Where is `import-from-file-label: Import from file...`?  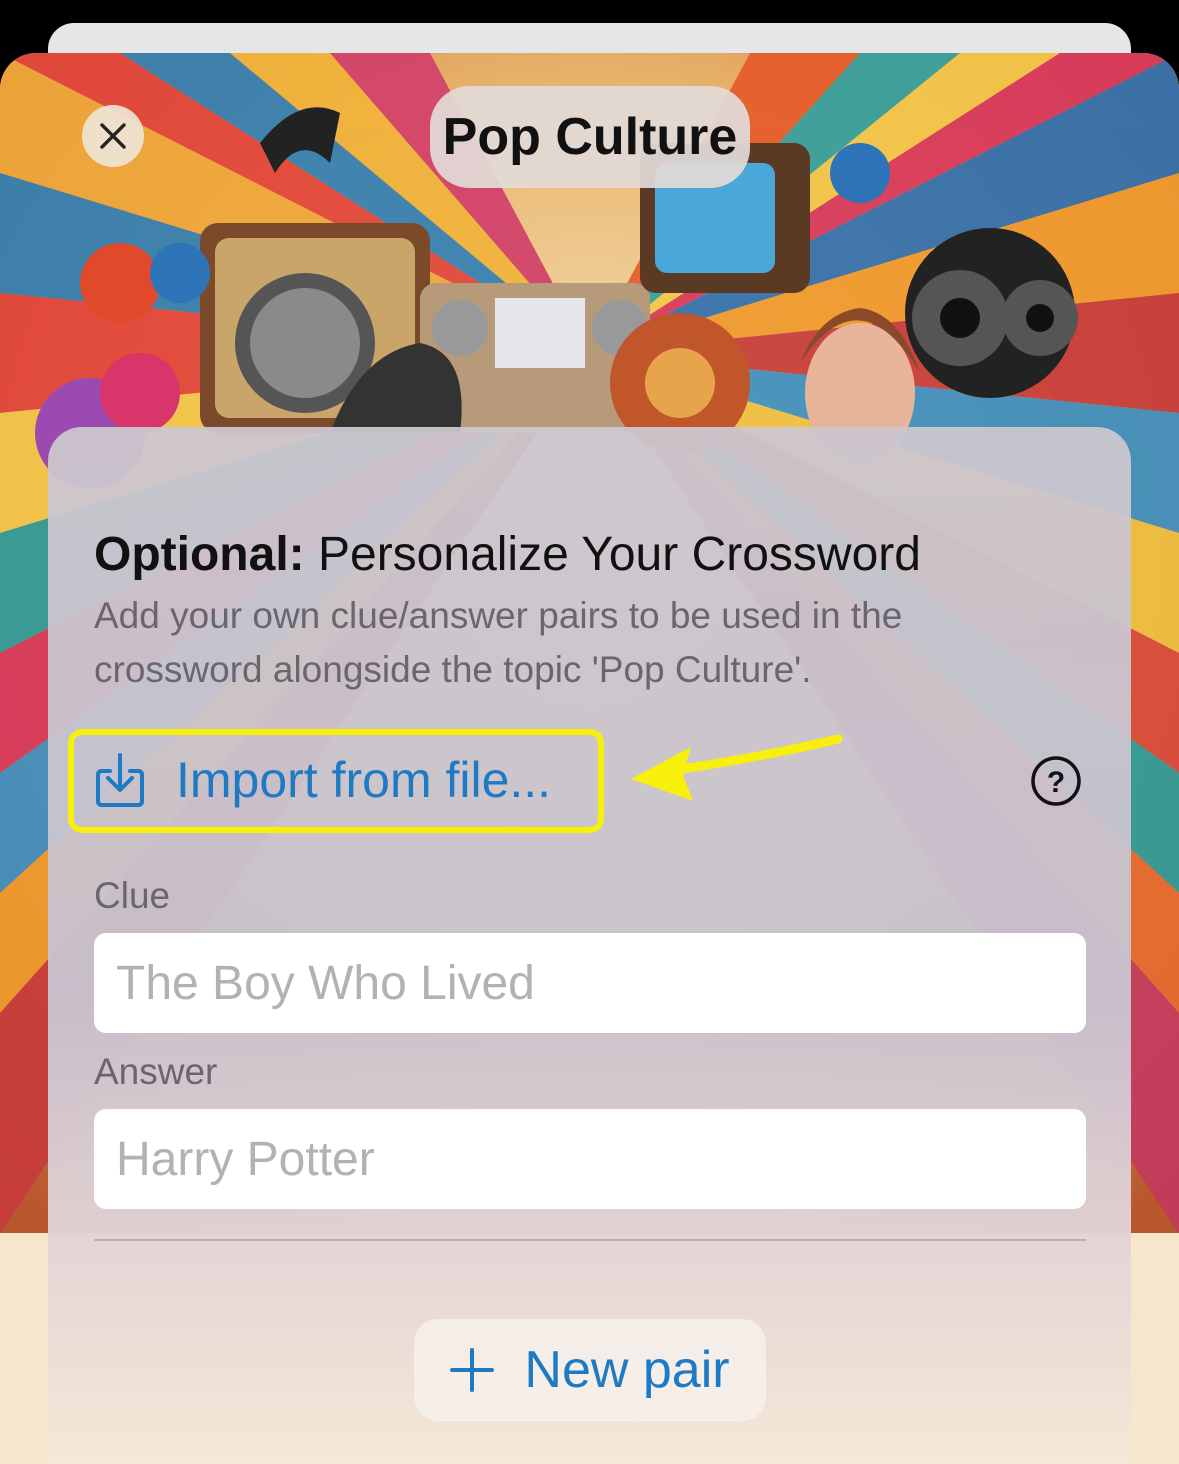 import-from-file-label: Import from file... is located at coordinates (364, 780).